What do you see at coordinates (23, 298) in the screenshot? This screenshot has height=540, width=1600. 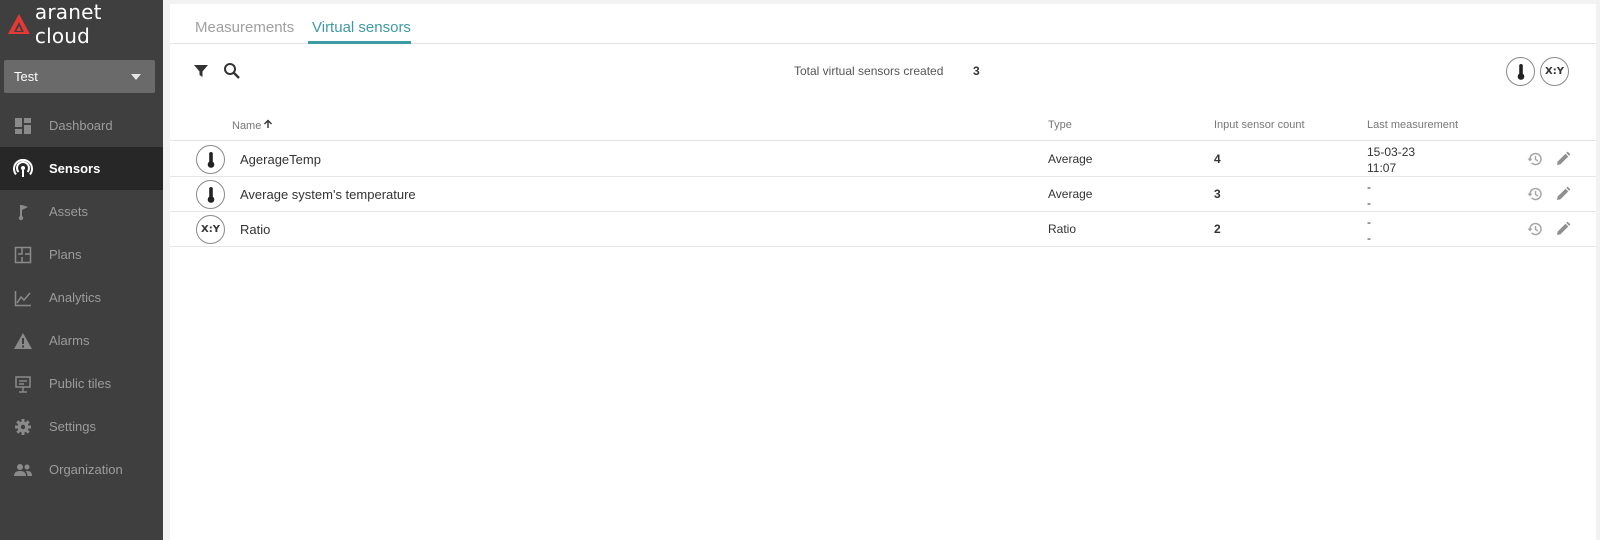 I see `analytics-icon` at bounding box center [23, 298].